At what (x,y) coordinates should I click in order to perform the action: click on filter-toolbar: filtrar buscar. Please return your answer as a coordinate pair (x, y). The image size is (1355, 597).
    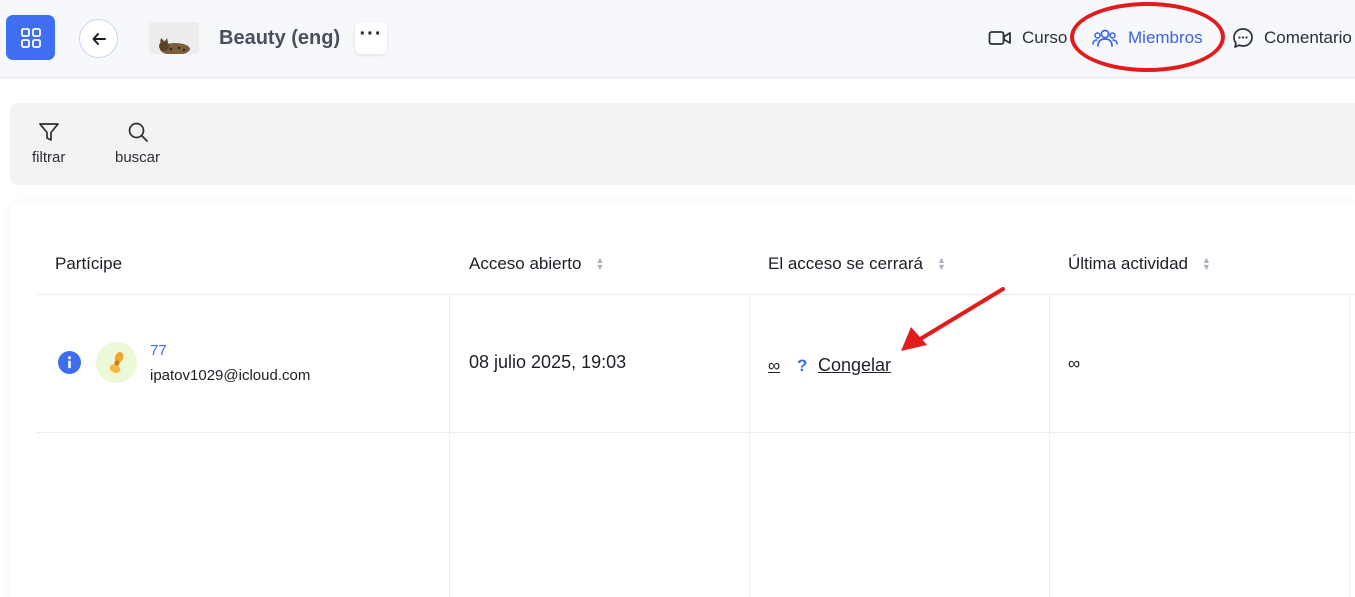
    Looking at the image, I should click on (682, 144).